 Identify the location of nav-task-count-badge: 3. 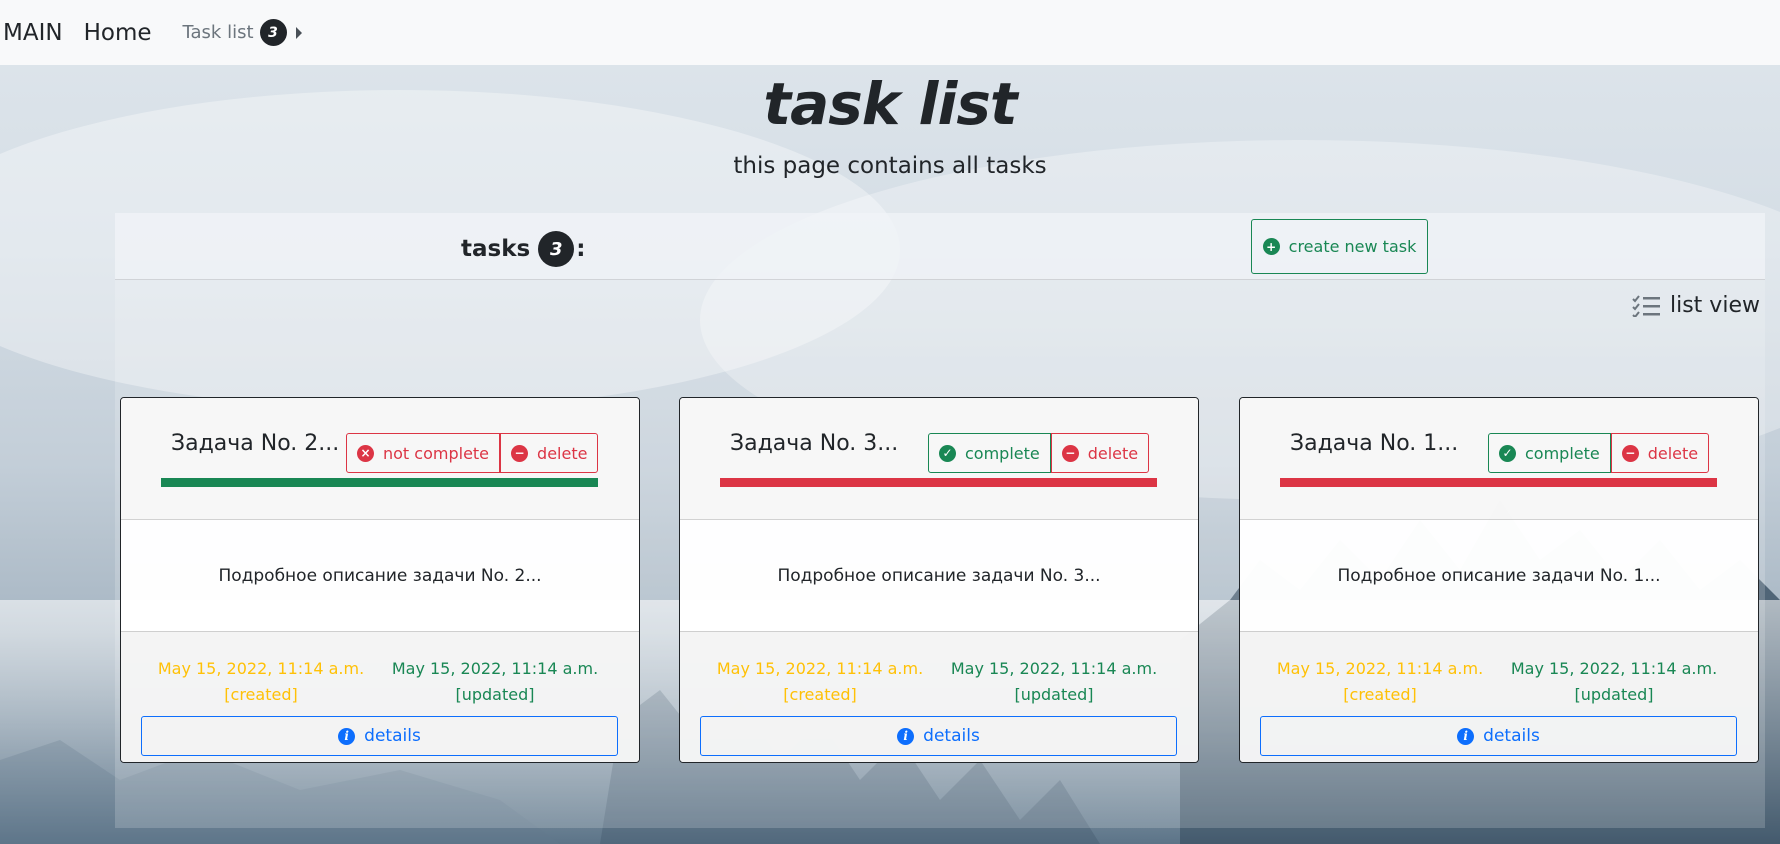
(273, 32).